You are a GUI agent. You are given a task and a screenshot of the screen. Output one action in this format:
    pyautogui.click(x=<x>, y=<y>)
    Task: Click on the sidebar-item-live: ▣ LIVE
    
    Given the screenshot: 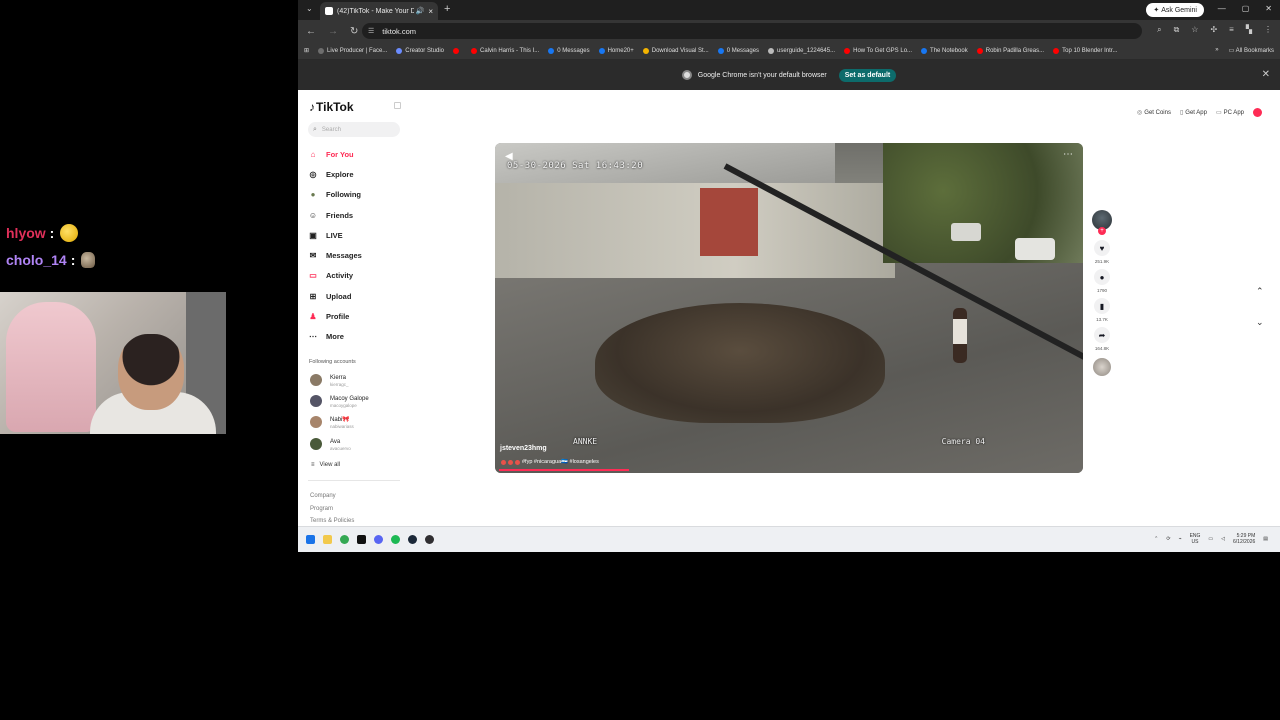 What is the action you would take?
    pyautogui.click(x=335, y=235)
    